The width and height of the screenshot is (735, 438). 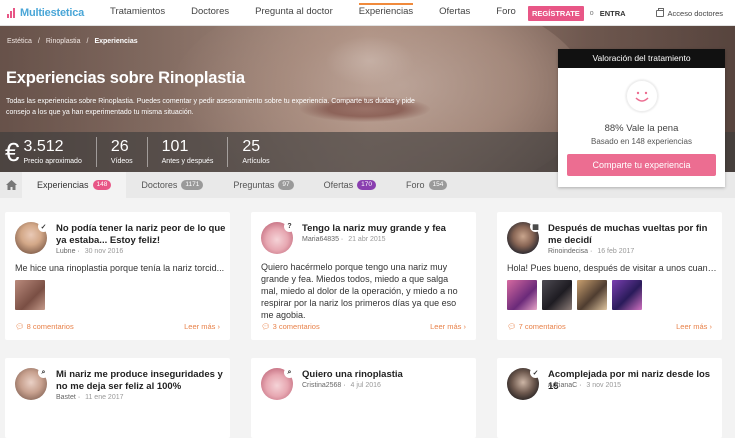 What do you see at coordinates (367, 239) in the screenshot?
I see `card-date: 21 abr 2015` at bounding box center [367, 239].